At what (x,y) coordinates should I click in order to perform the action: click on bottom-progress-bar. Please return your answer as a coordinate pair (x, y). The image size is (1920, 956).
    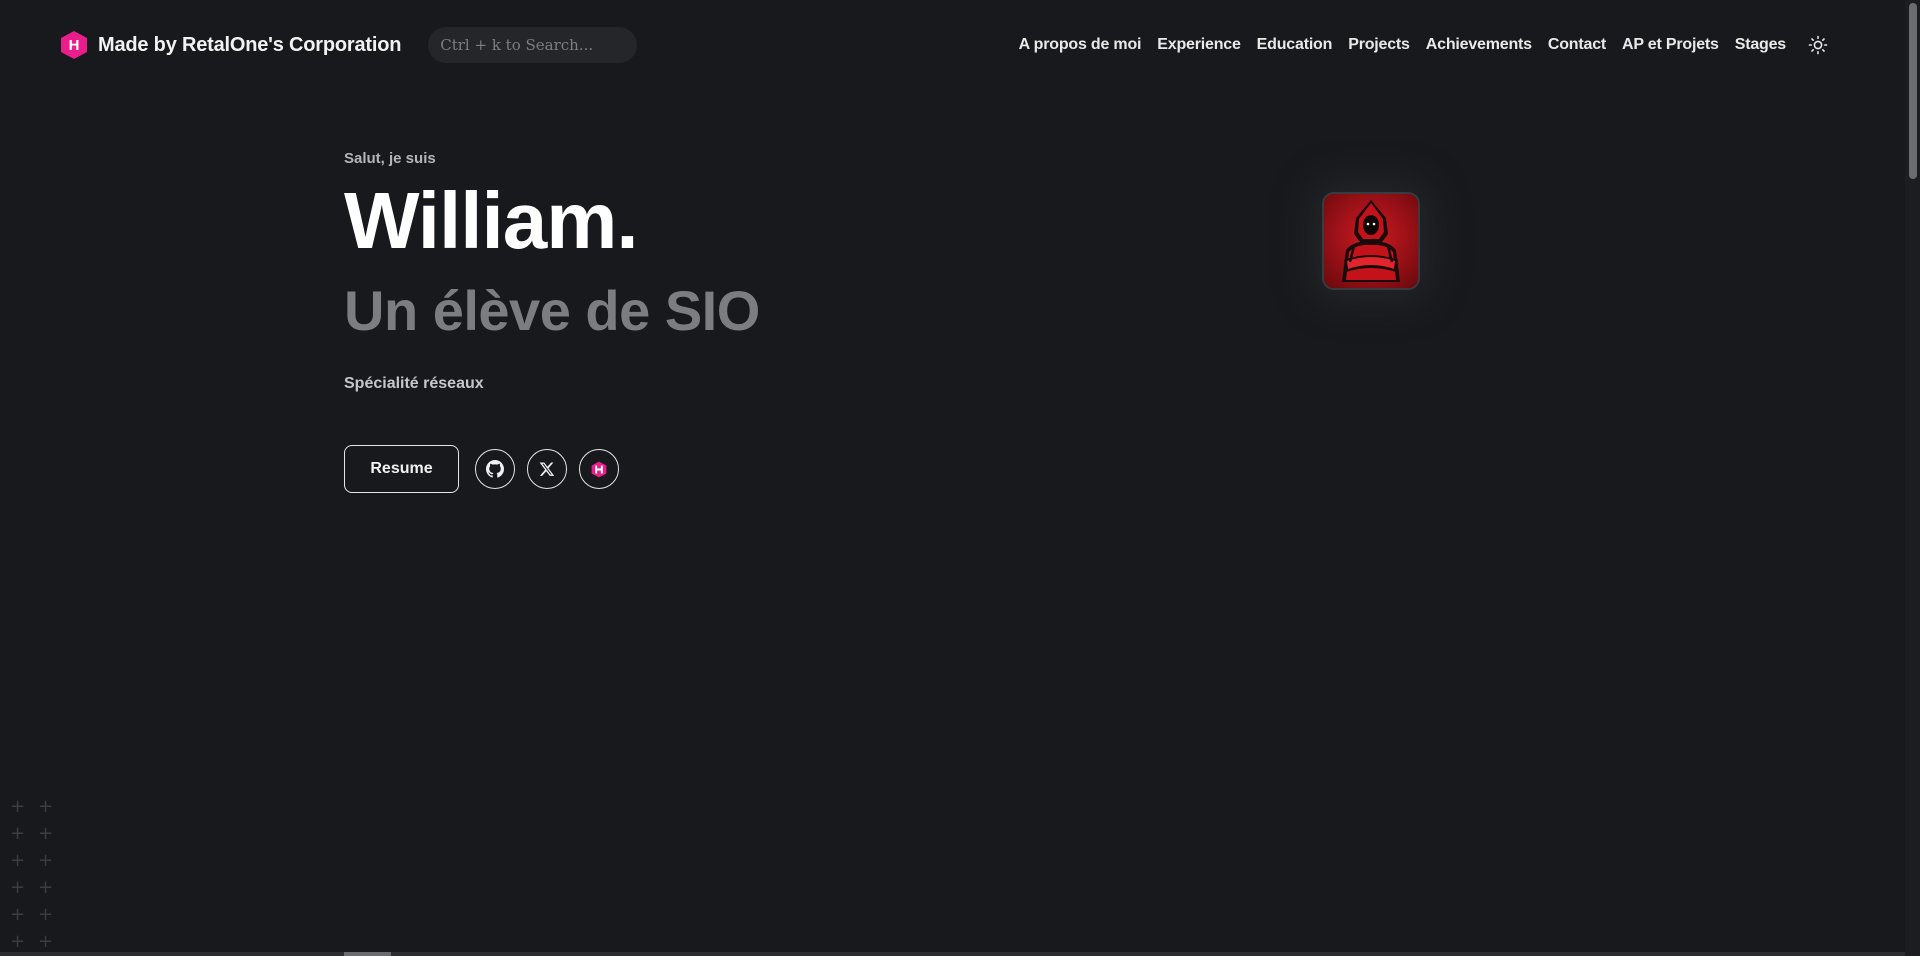
    Looking at the image, I should click on (952, 954).